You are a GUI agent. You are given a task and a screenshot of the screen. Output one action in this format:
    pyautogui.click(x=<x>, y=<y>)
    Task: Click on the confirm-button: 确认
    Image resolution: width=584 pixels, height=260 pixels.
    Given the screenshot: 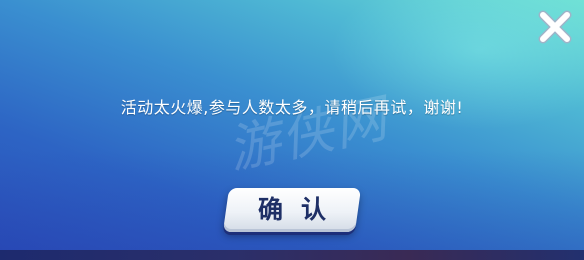 What is the action you would take?
    pyautogui.click(x=292, y=210)
    